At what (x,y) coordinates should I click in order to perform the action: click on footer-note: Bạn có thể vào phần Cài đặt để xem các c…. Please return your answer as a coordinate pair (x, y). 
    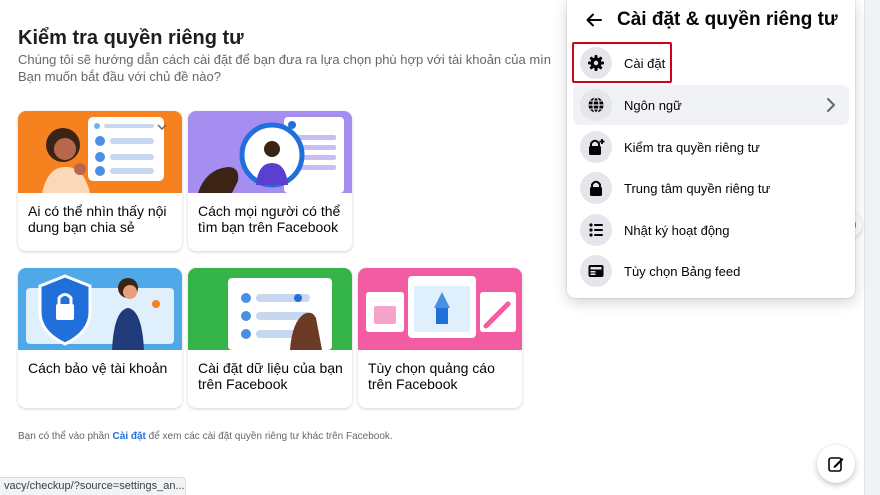
    Looking at the image, I should click on (205, 436).